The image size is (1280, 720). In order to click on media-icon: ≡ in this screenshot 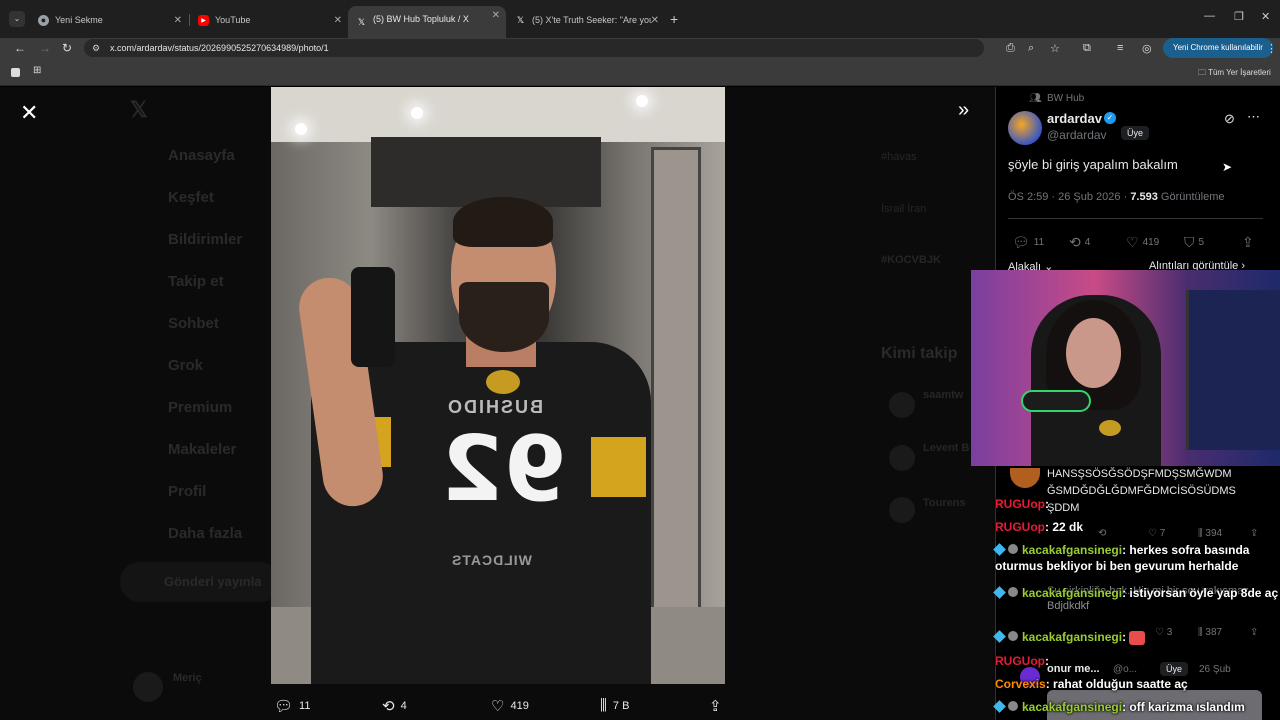, I will do `click(1120, 48)`.